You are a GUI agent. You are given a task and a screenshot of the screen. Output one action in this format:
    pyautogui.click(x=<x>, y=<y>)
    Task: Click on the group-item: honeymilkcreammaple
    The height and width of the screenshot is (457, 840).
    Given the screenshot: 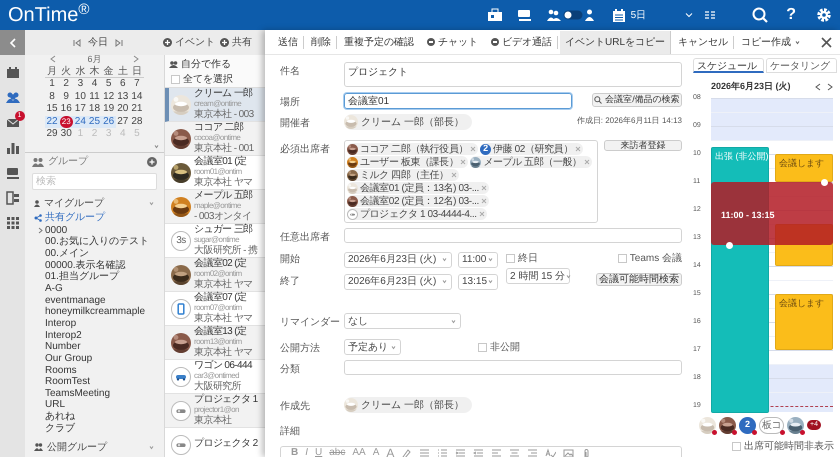 What is the action you would take?
    pyautogui.click(x=95, y=312)
    